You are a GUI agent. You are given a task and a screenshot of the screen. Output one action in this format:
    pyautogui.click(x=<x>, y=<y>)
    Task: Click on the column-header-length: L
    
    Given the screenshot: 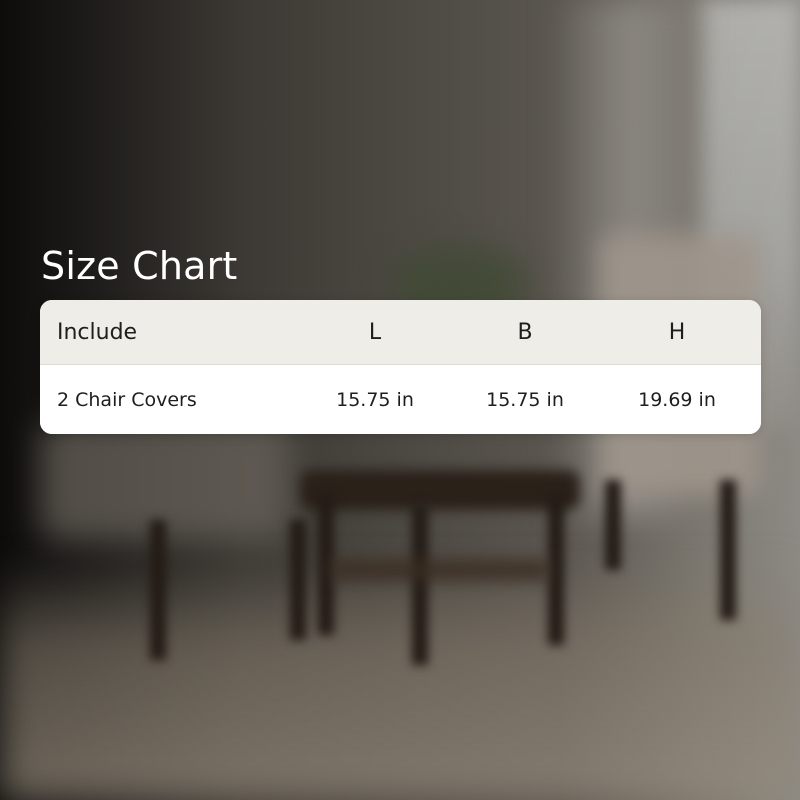 What is the action you would take?
    pyautogui.click(x=375, y=332)
    